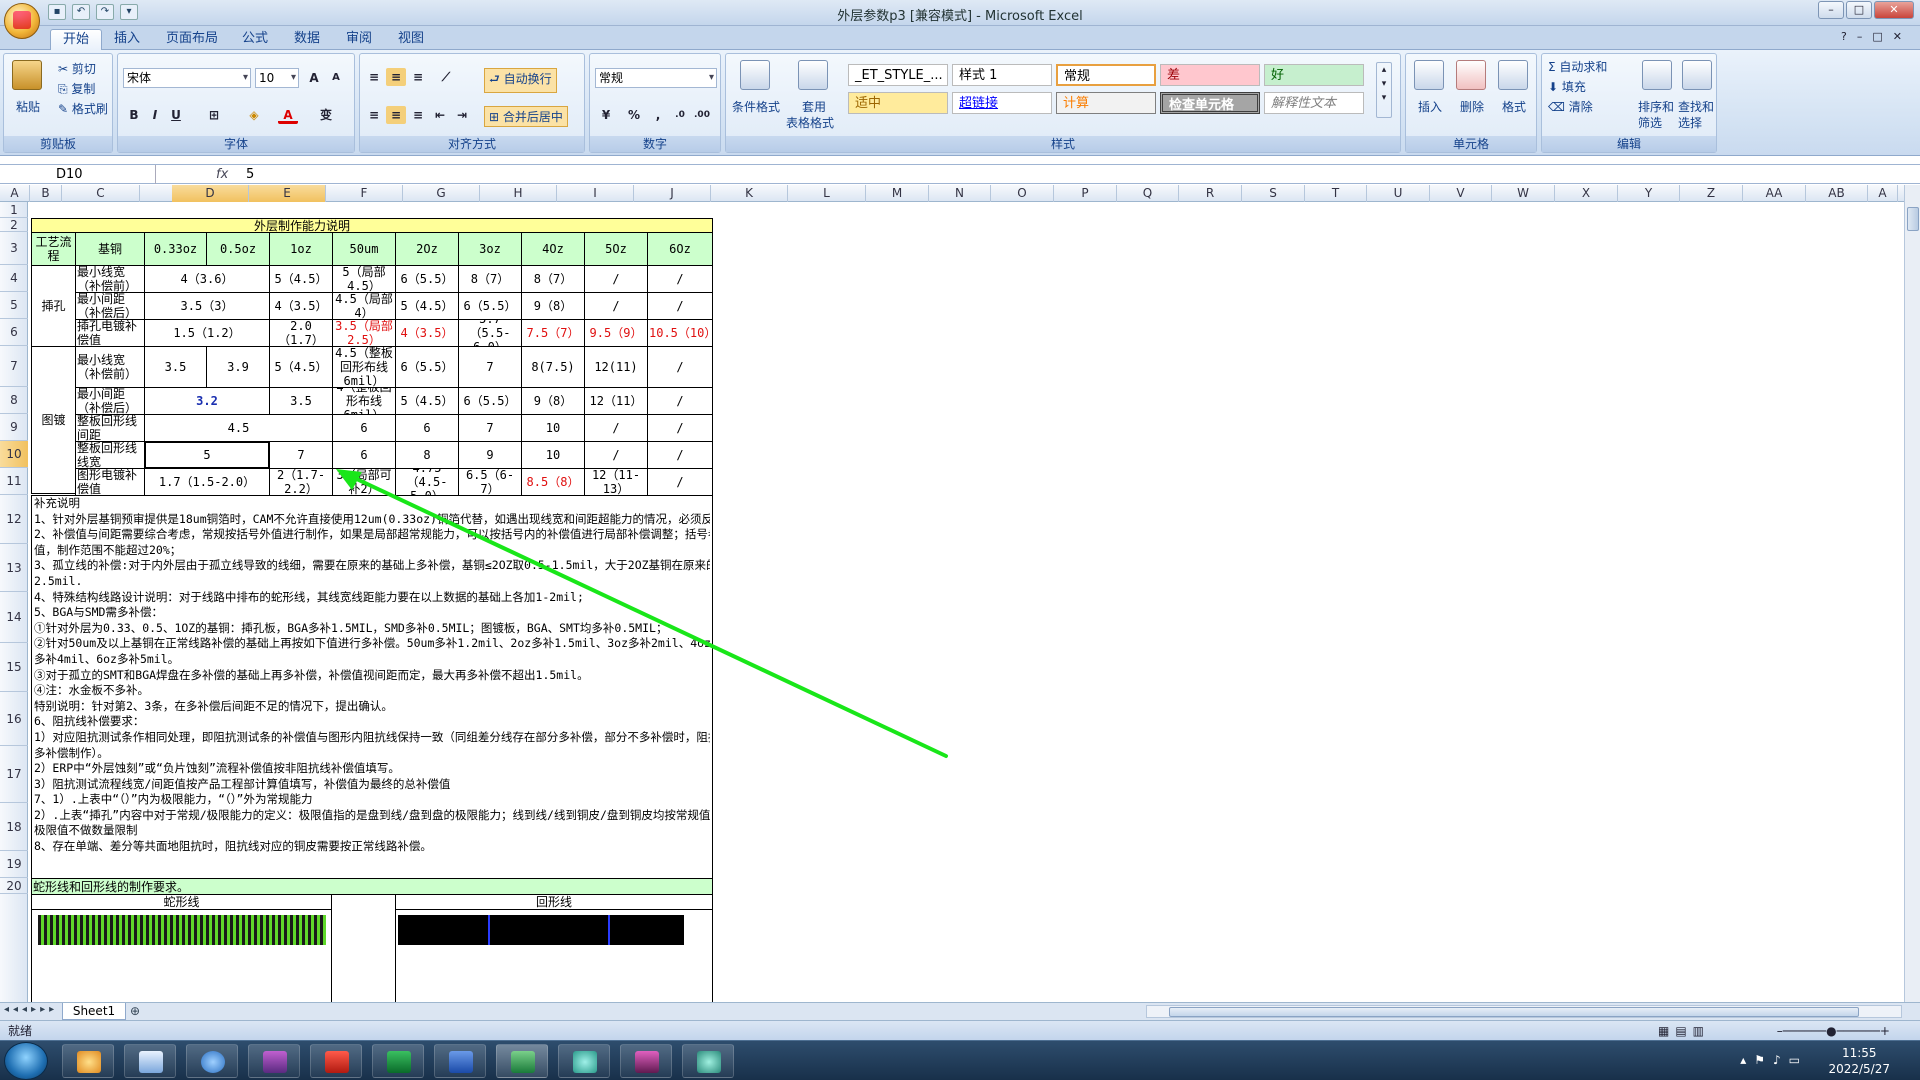  What do you see at coordinates (1384, 90) in the screenshot?
I see `styles-scroll-icon: ▴ ▾ ▾` at bounding box center [1384, 90].